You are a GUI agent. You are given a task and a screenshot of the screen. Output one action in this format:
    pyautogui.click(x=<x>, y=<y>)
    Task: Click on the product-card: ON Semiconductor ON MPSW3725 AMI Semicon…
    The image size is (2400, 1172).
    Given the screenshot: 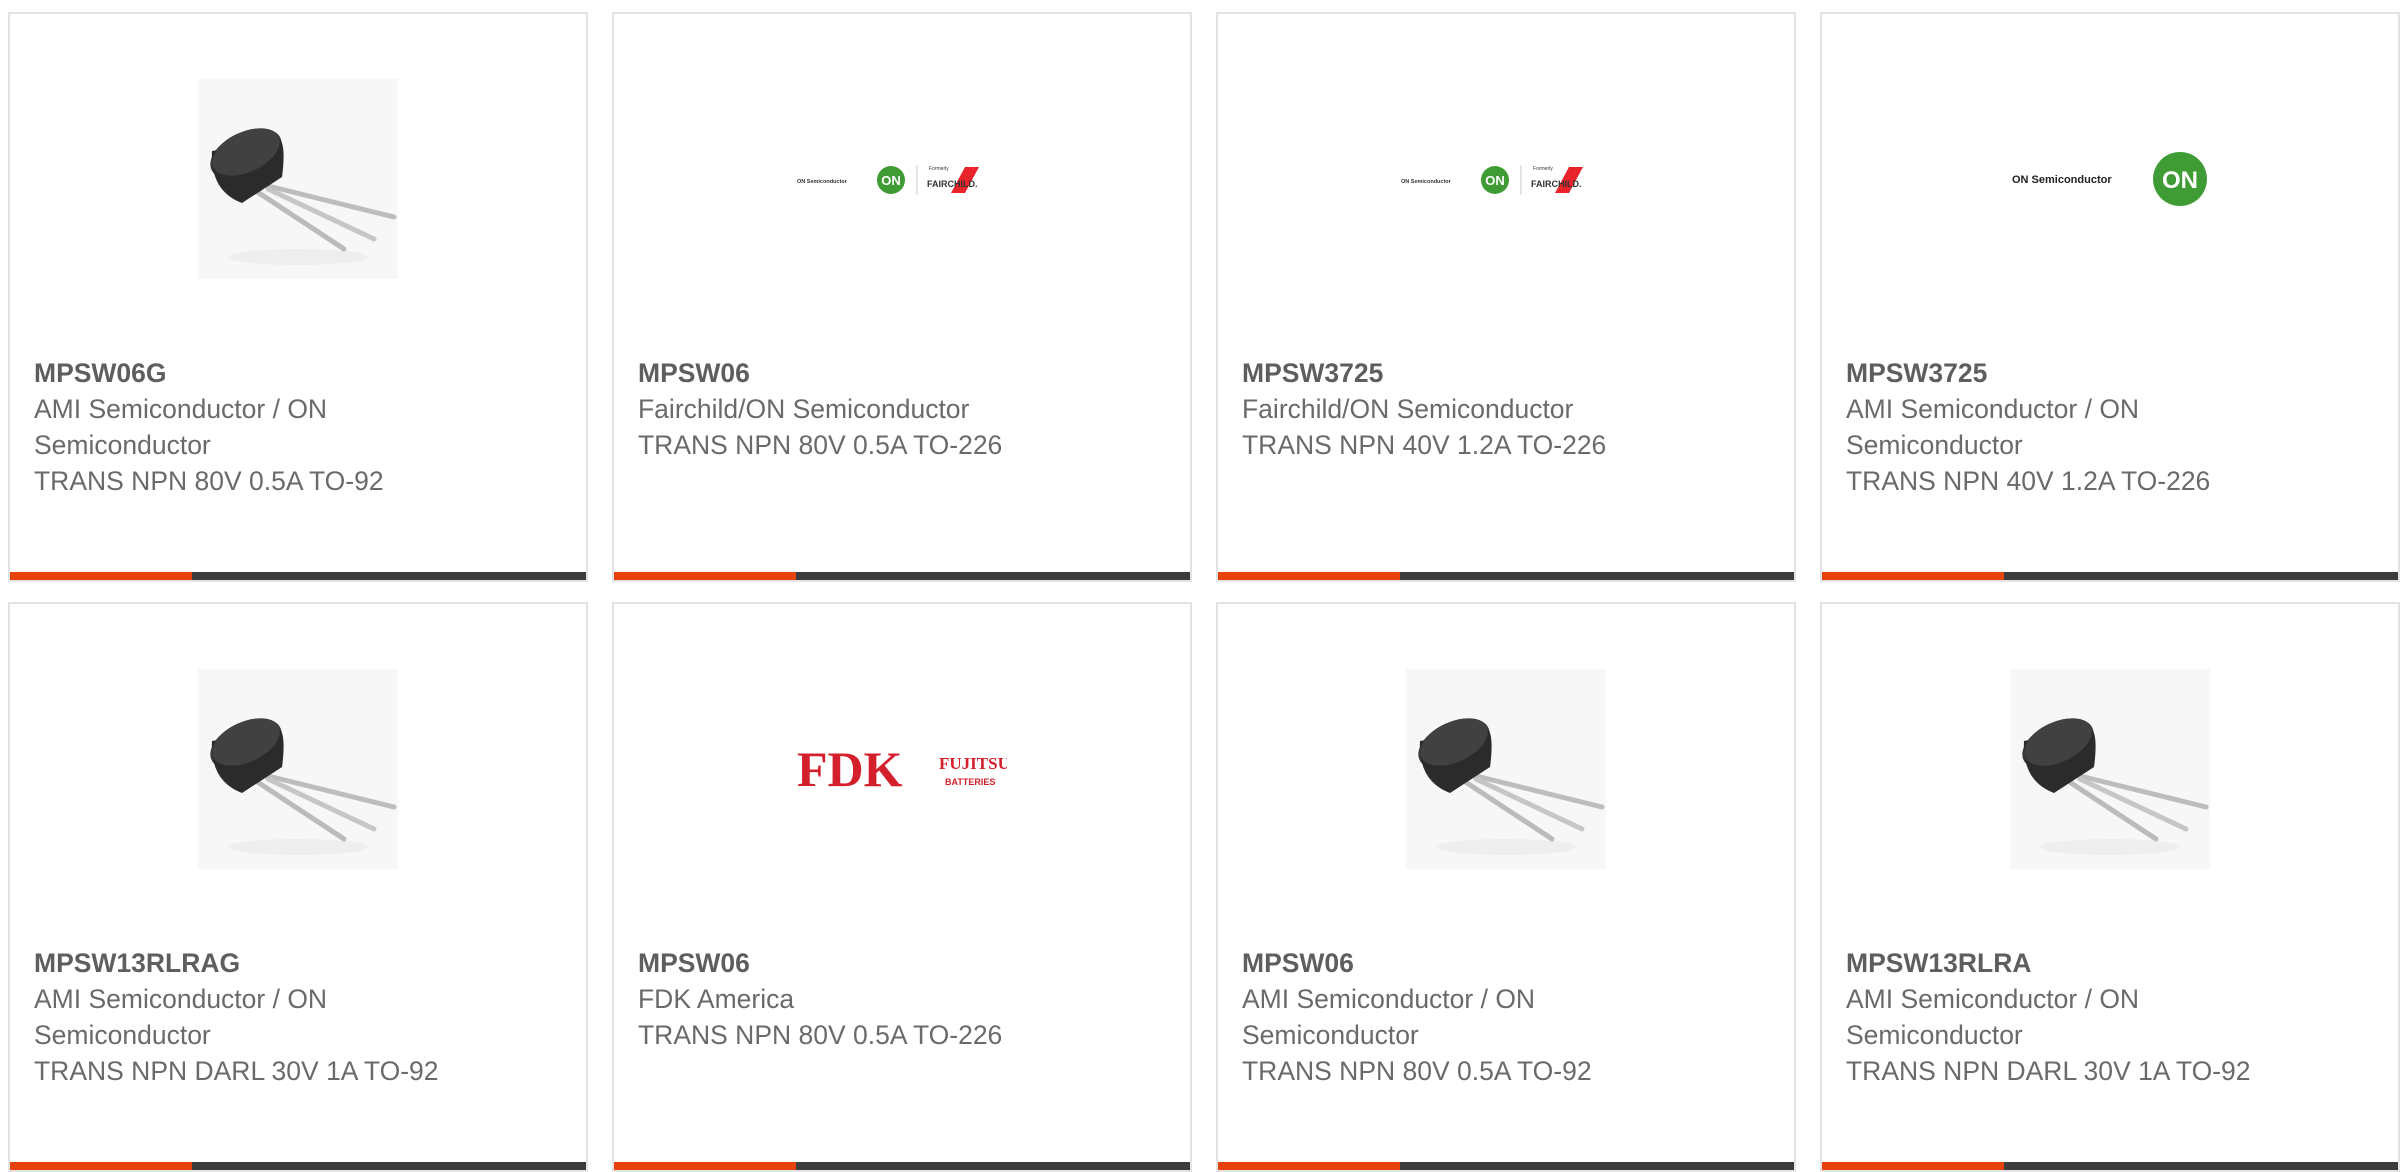 What is the action you would take?
    pyautogui.click(x=2110, y=297)
    